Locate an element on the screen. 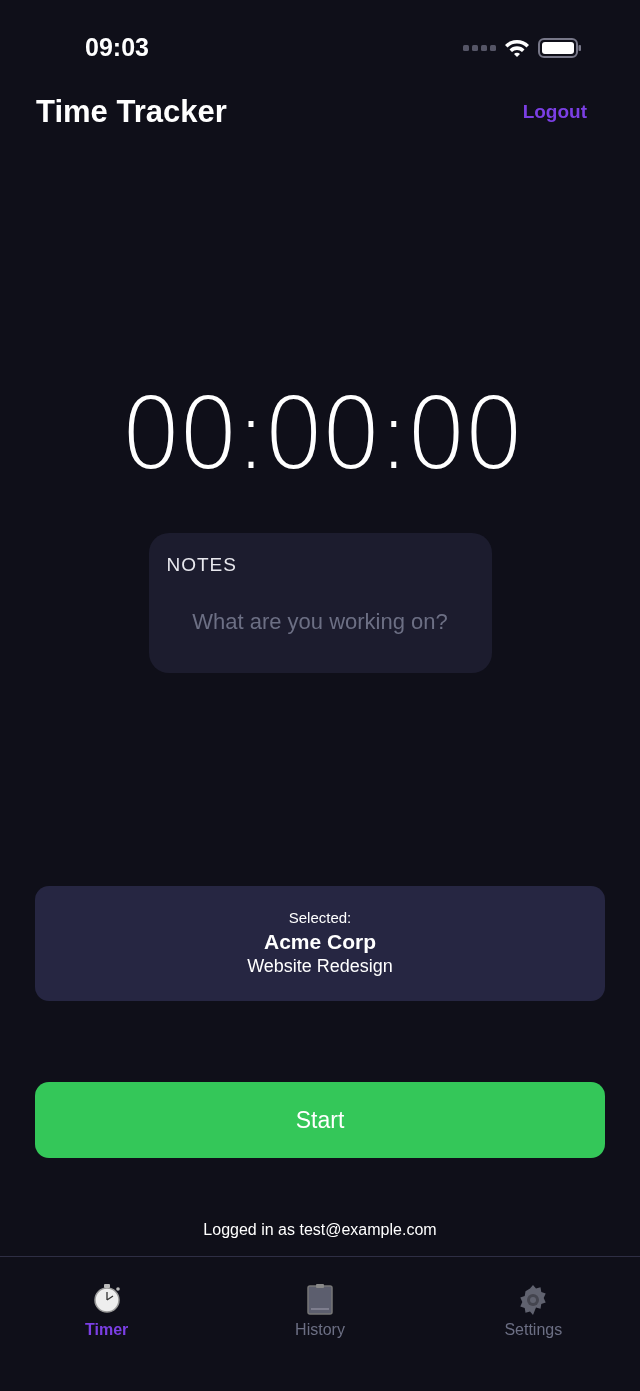 This screenshot has height=1391, width=640. status-time: 09:03 is located at coordinates (117, 47).